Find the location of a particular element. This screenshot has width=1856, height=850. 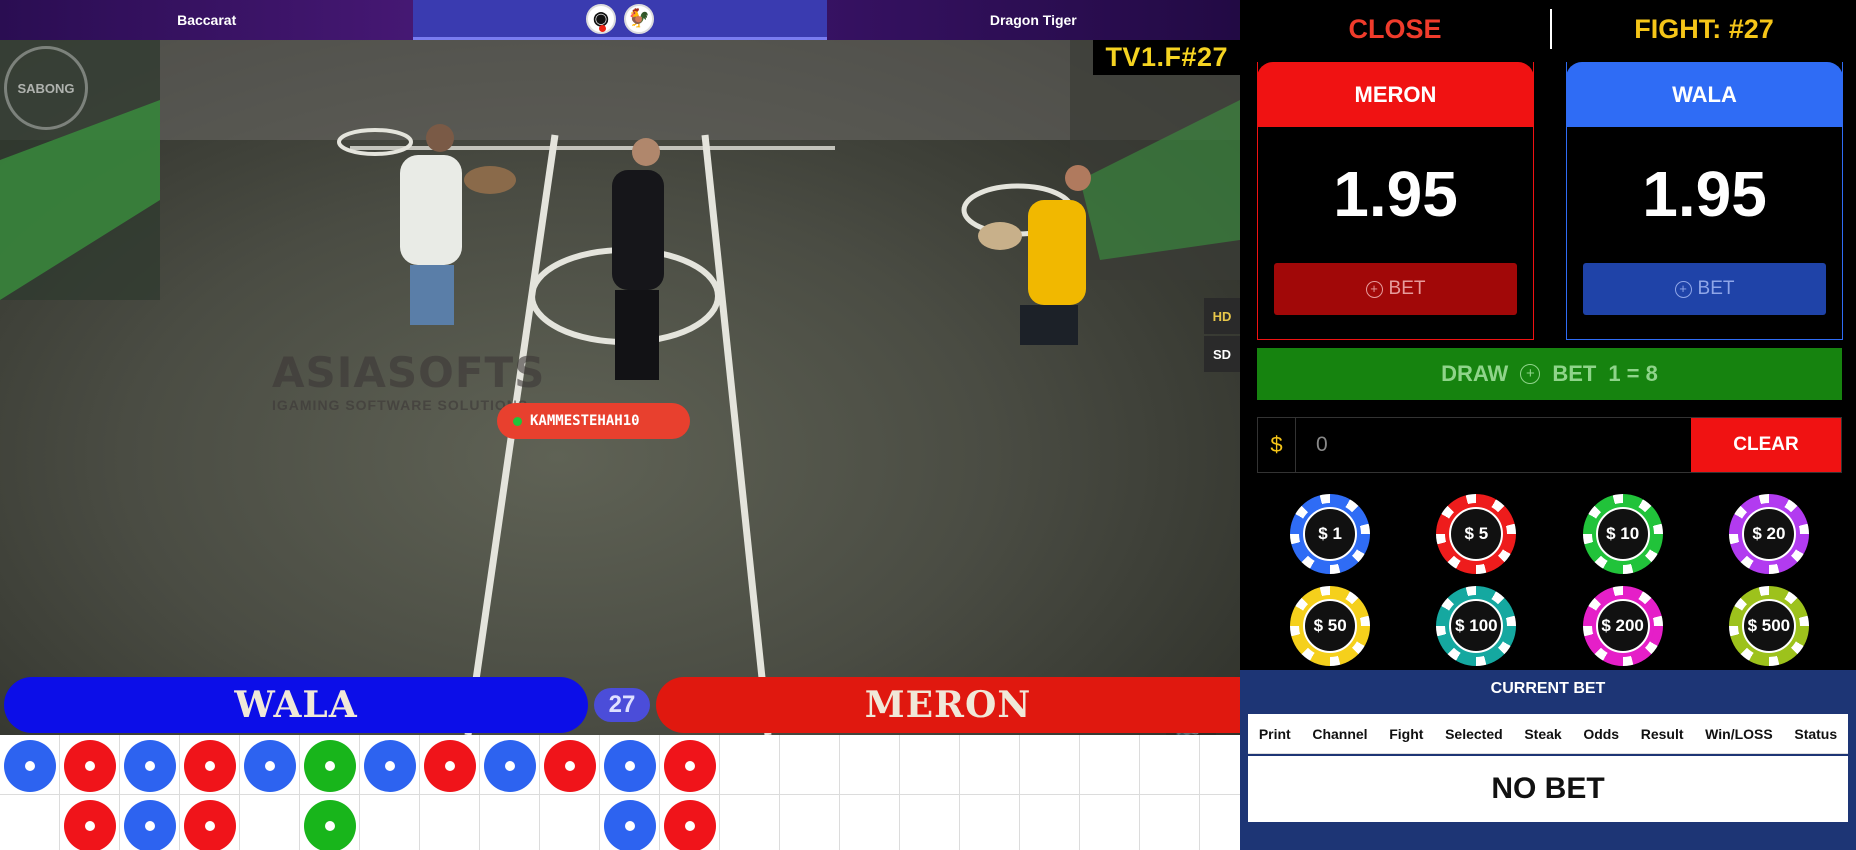

column-header: Steak is located at coordinates (1543, 733).